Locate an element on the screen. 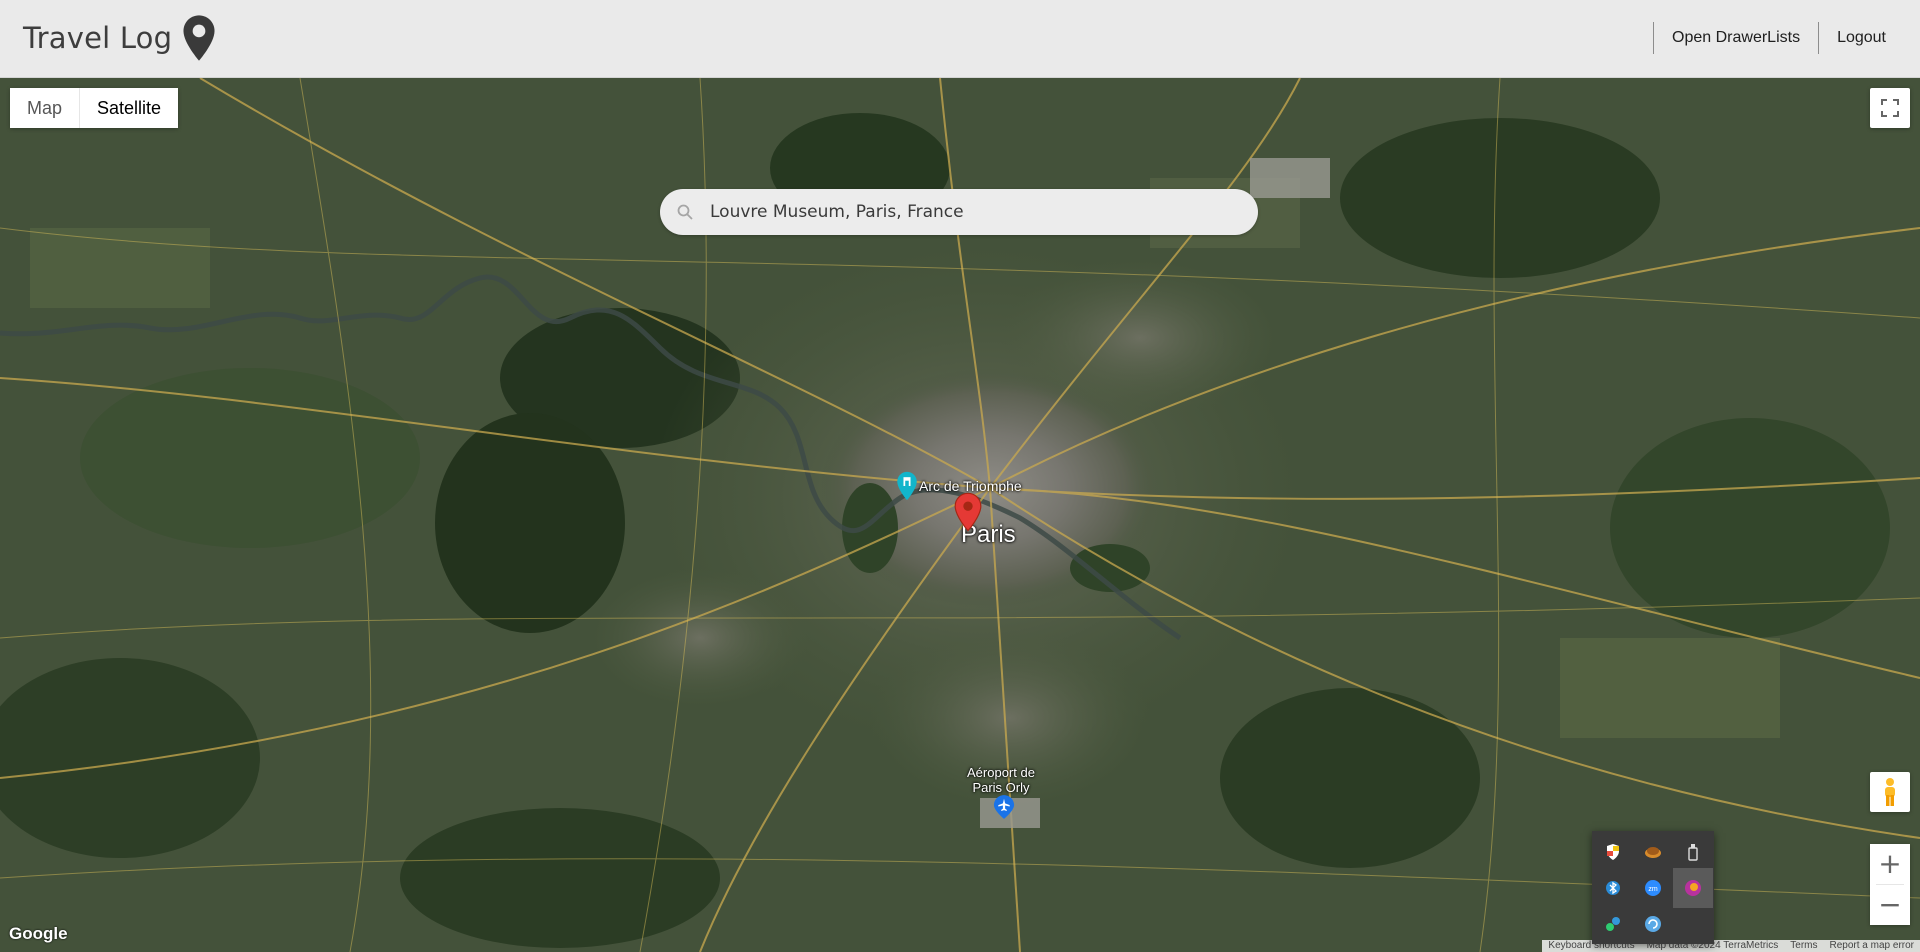 The image size is (1920, 952). app-icon is located at coordinates (1693, 888).